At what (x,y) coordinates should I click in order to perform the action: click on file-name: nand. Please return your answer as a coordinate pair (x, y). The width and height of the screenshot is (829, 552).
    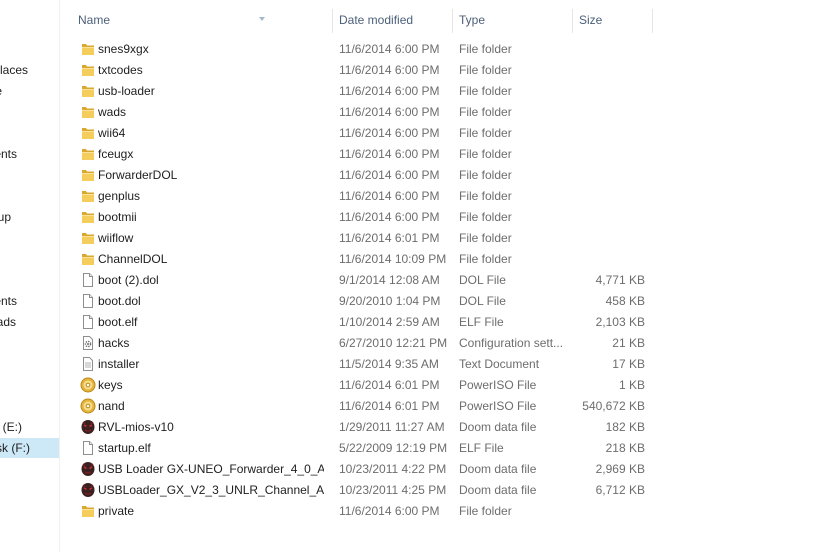
    Looking at the image, I should click on (111, 406).